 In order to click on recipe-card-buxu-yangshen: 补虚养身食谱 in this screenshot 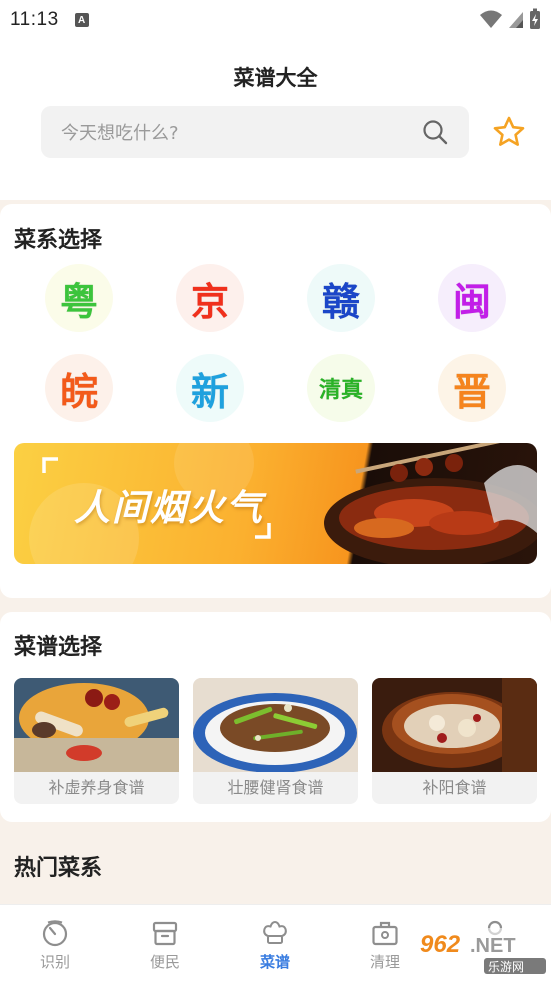, I will do `click(96, 741)`.